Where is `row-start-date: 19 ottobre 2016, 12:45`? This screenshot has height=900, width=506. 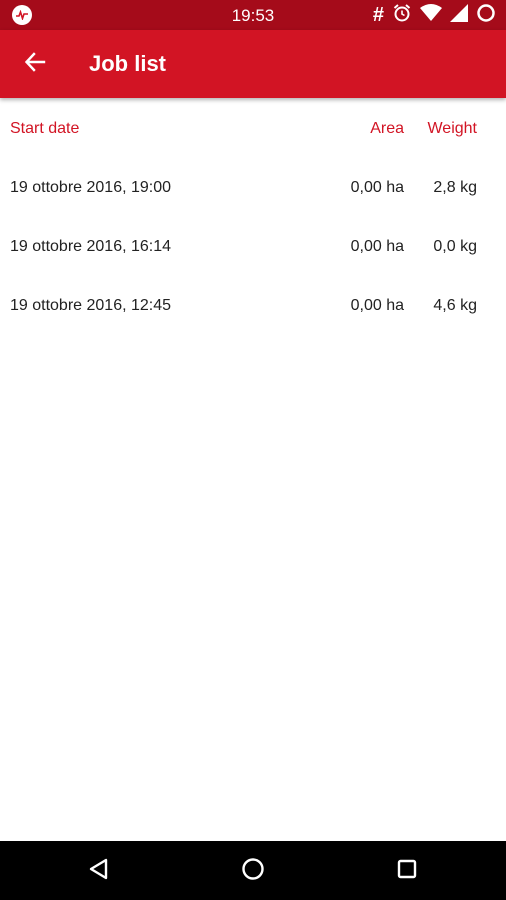 row-start-date: 19 ottobre 2016, 12:45 is located at coordinates (91, 305).